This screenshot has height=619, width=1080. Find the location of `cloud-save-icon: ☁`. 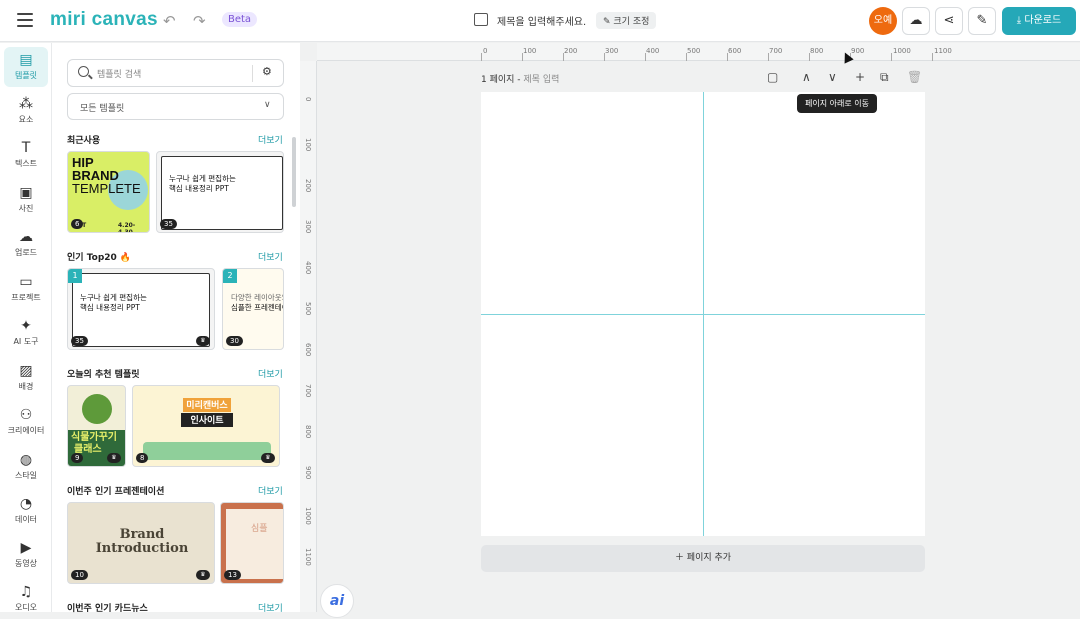

cloud-save-icon: ☁ is located at coordinates (916, 21).